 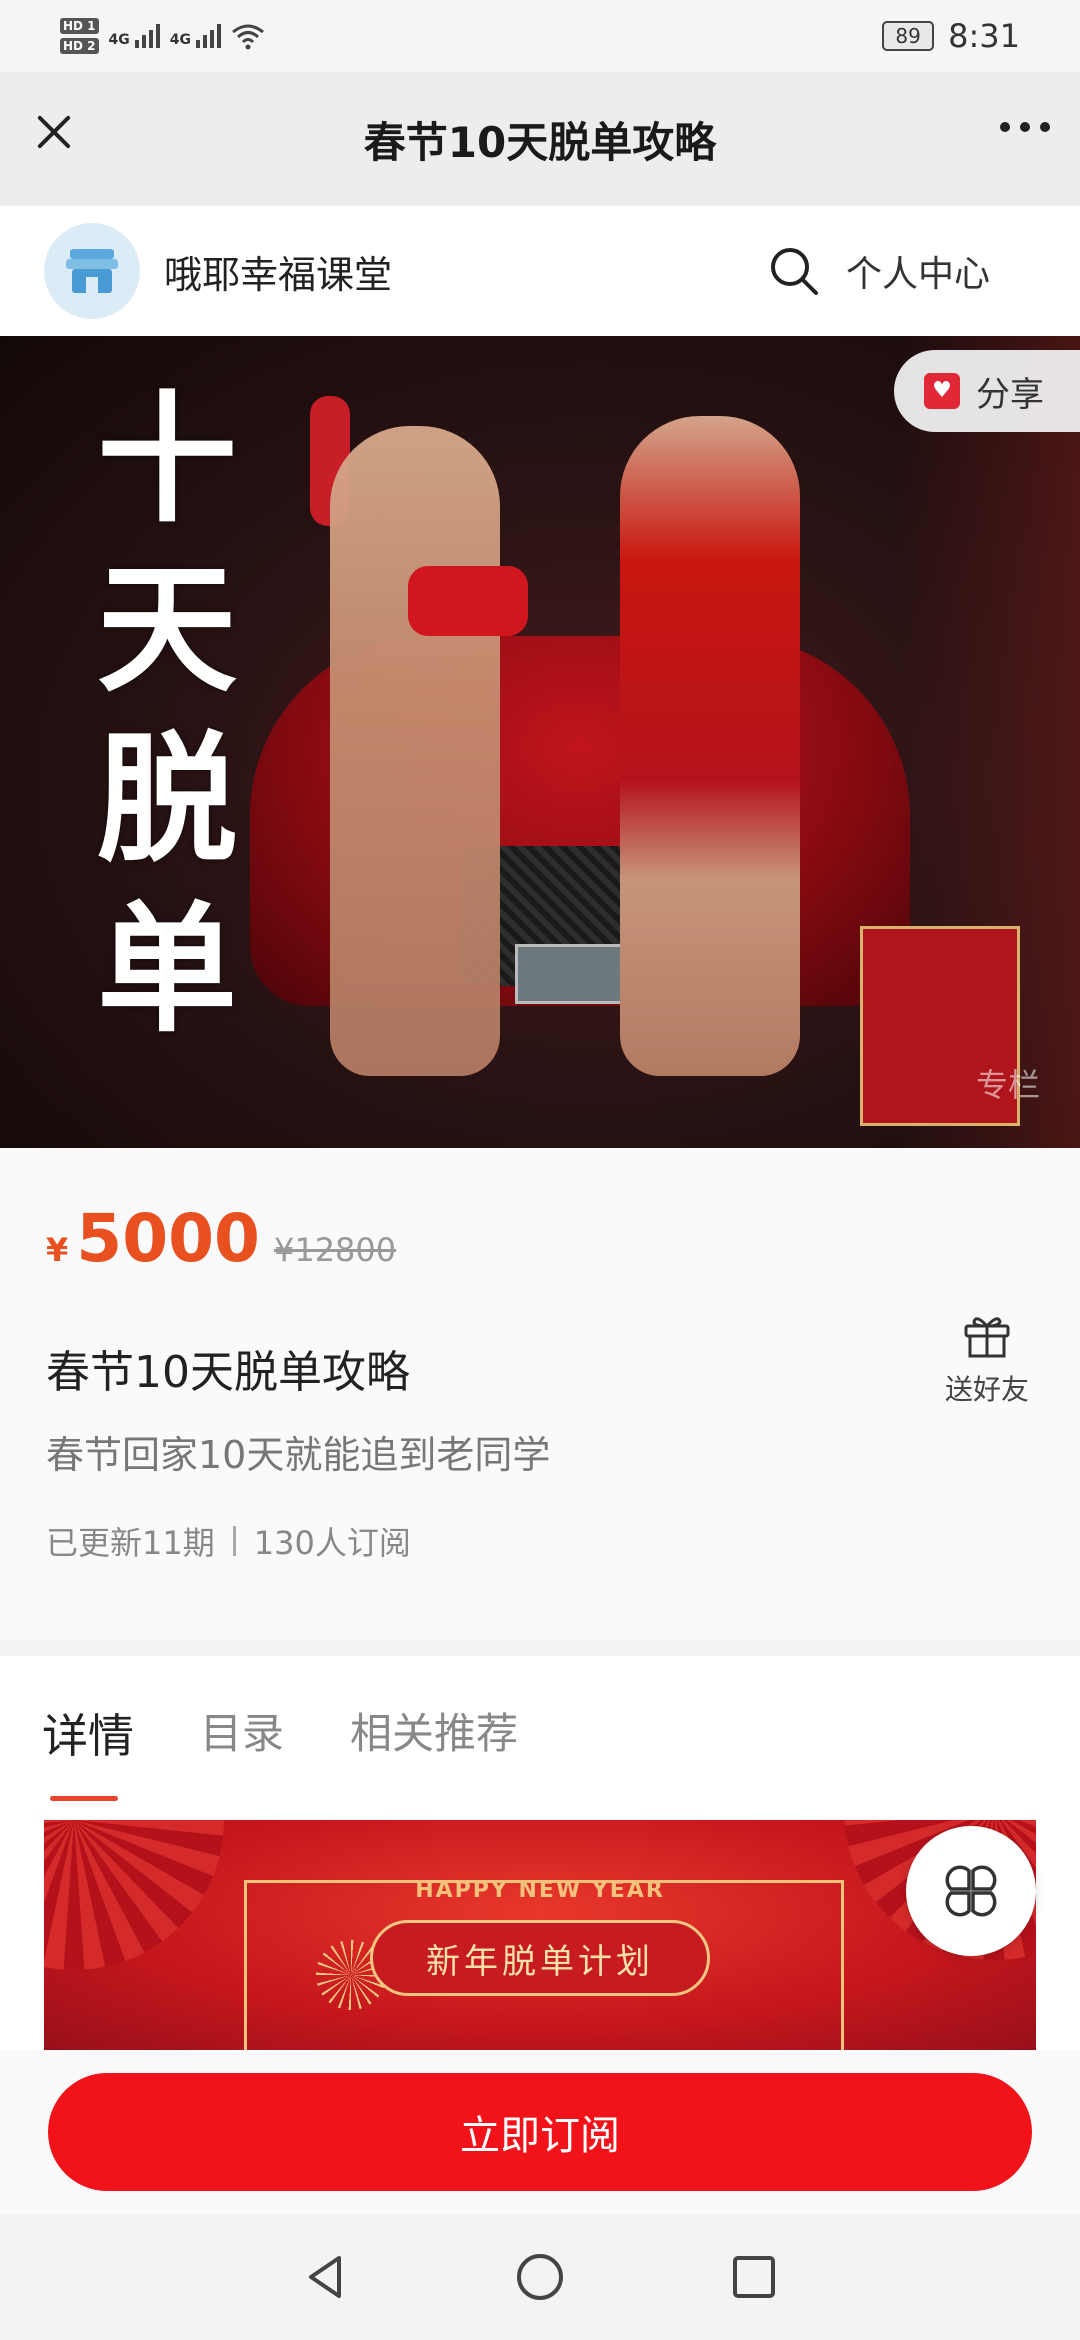 What do you see at coordinates (415, 751) in the screenshot?
I see `figure-left` at bounding box center [415, 751].